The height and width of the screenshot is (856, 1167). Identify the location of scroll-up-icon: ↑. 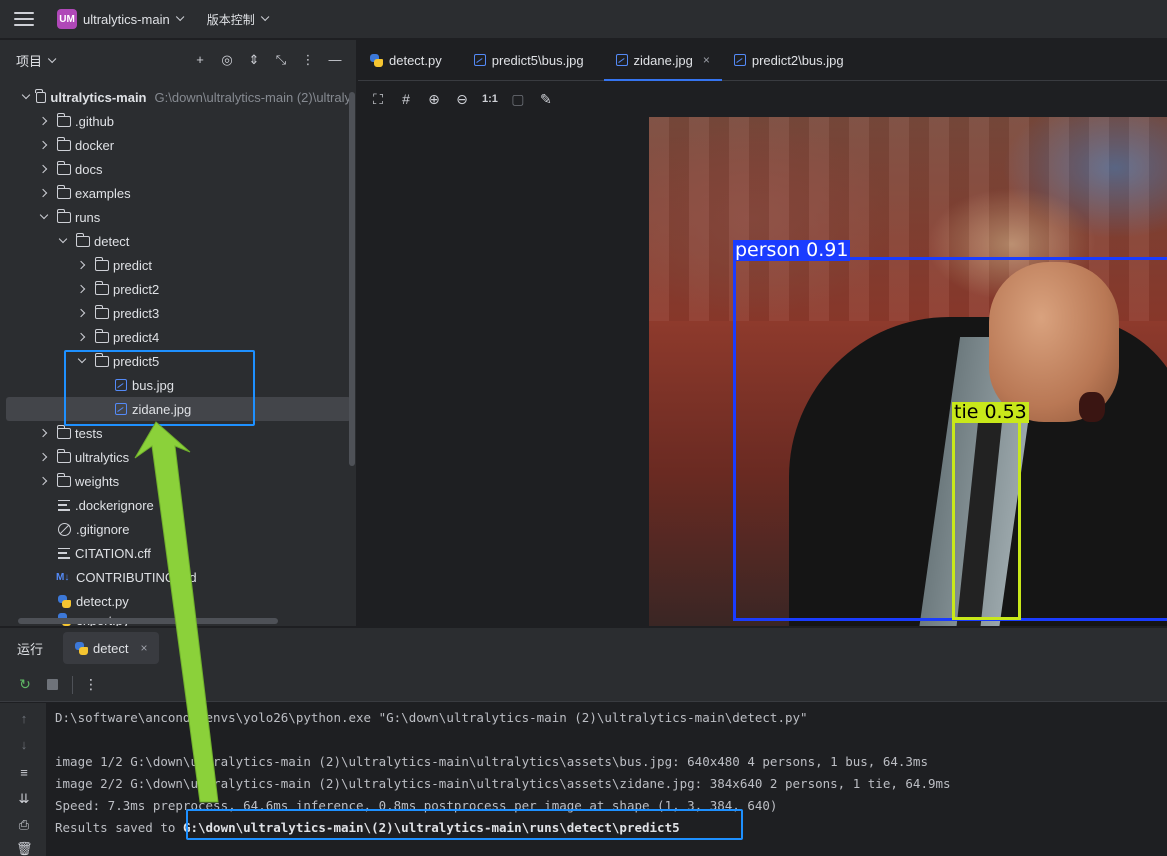
(24, 718).